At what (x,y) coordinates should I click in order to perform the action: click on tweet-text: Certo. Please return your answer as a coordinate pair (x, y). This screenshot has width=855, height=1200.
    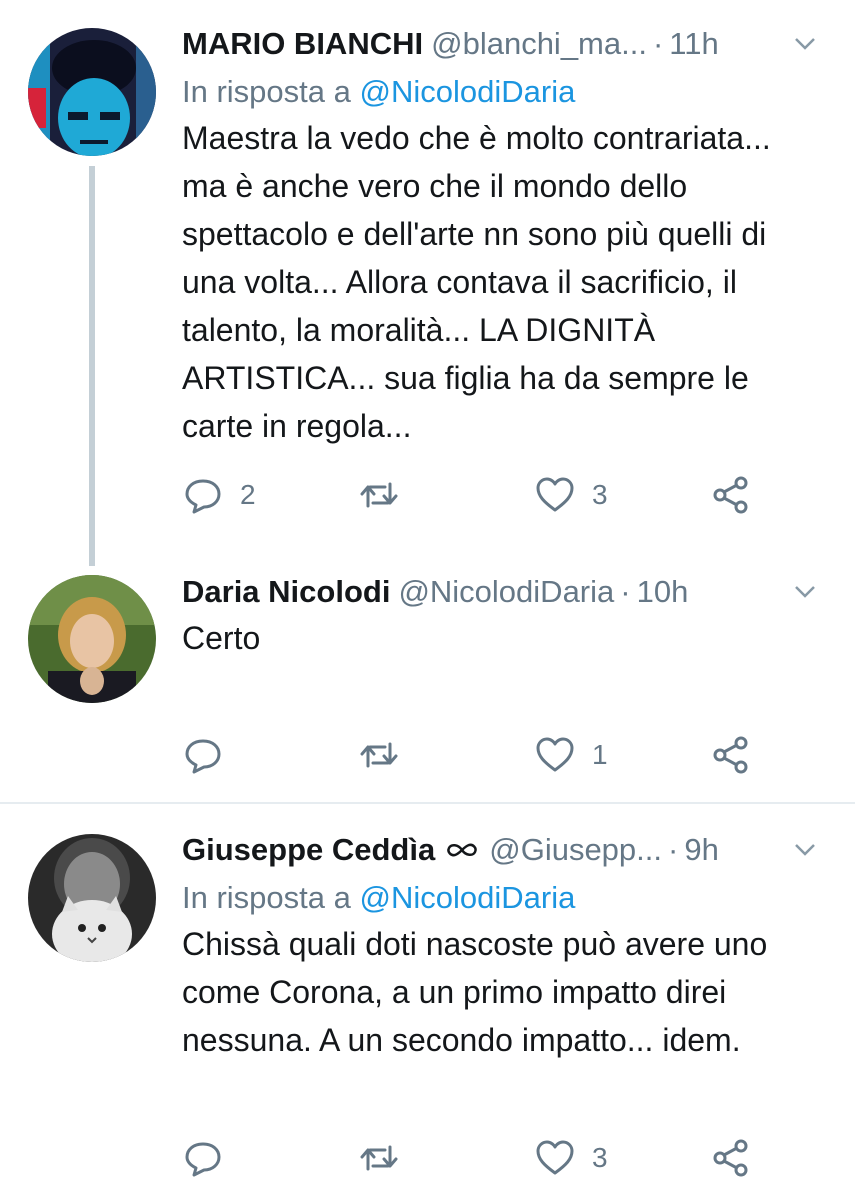
    Looking at the image, I should click on (221, 638).